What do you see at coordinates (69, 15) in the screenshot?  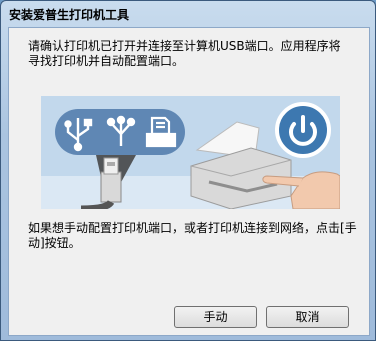 I see `window-title: 安装爱普生打印机工具` at bounding box center [69, 15].